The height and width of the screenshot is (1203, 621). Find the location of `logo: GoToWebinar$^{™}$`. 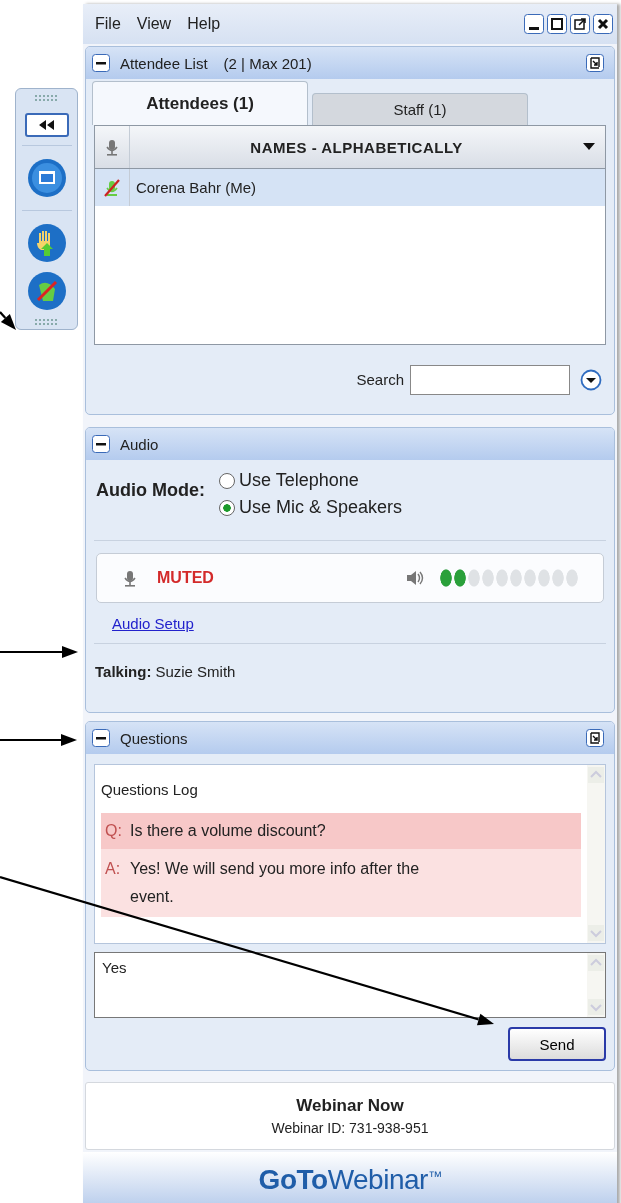

logo: GoToWebinar$^{™}$ is located at coordinates (350, 1179).